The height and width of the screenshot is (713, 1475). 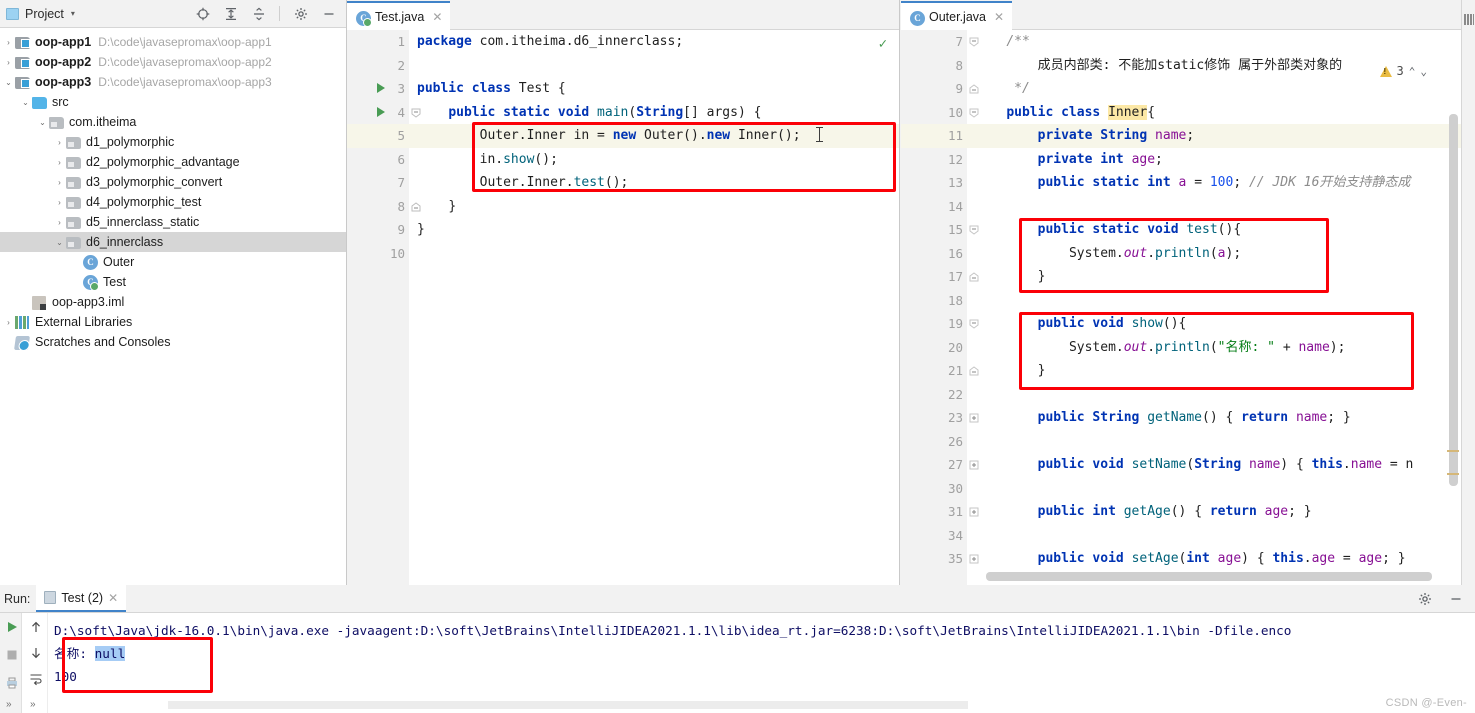 I want to click on run-tab-test: Test (2) ✕, so click(x=81, y=598).